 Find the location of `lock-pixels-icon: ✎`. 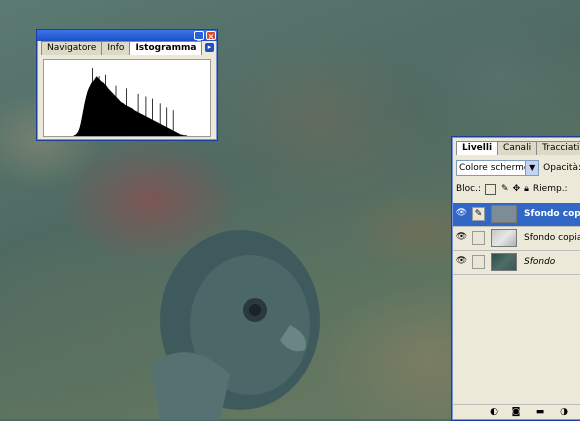

lock-pixels-icon: ✎ is located at coordinates (505, 189).